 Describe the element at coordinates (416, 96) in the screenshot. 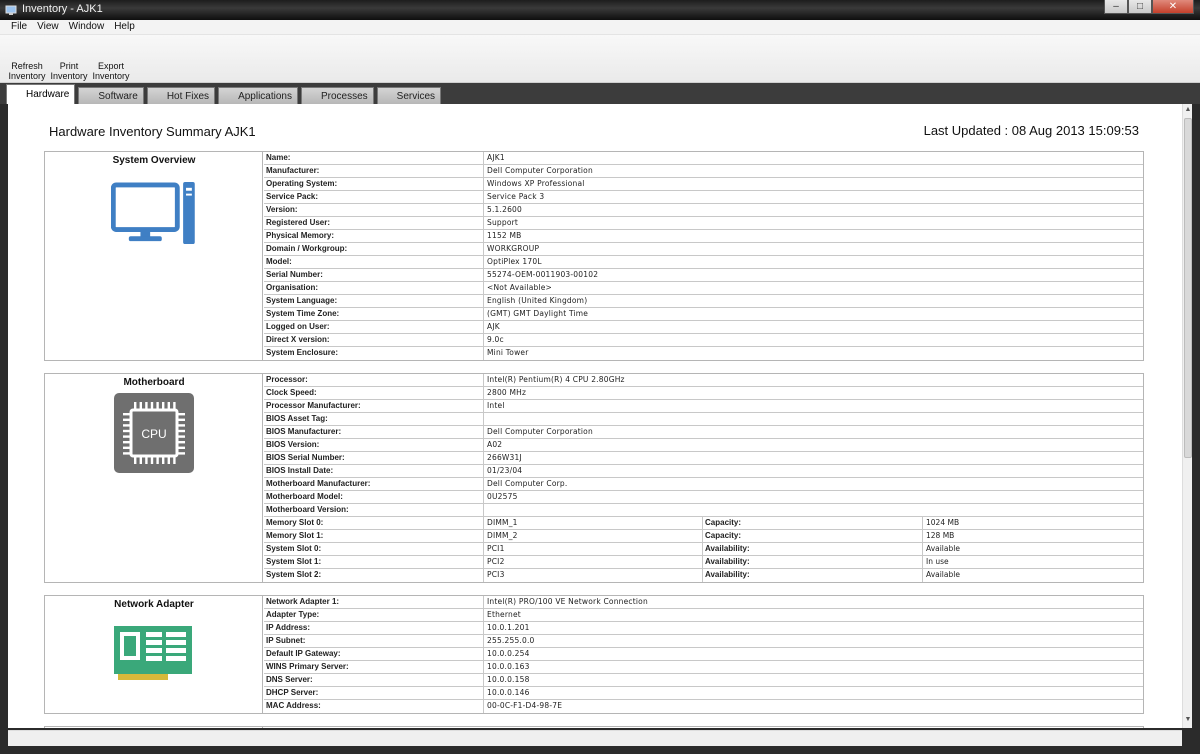

I see `tab-label: Services` at that location.